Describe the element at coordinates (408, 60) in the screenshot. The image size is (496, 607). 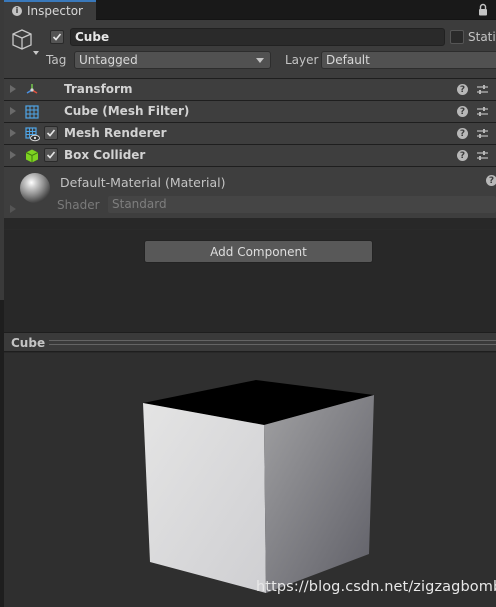
I see `layer-dropdown: Default` at that location.